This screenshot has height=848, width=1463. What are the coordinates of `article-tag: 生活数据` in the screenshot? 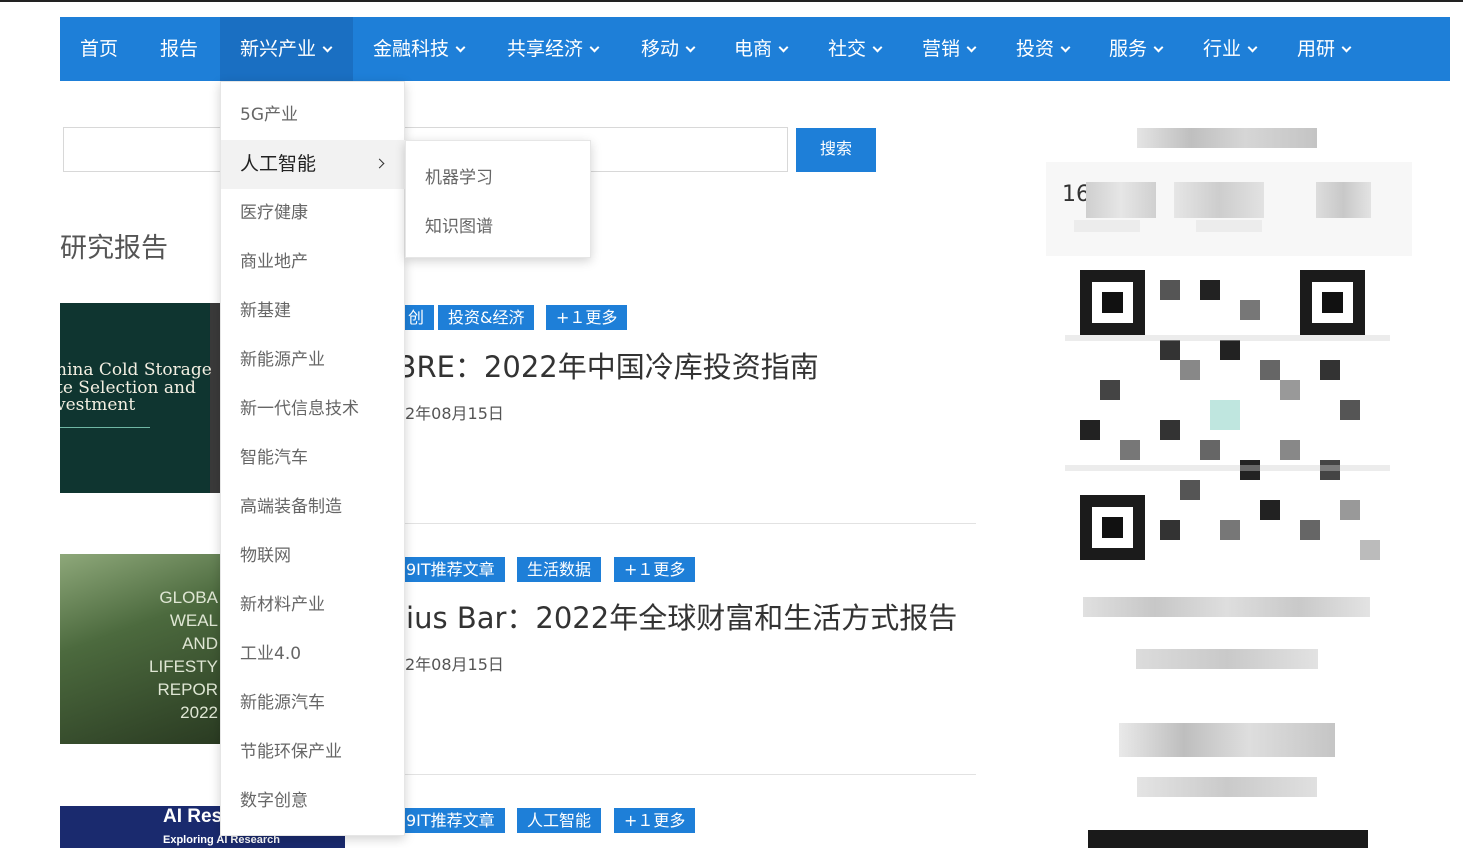 It's located at (559, 569).